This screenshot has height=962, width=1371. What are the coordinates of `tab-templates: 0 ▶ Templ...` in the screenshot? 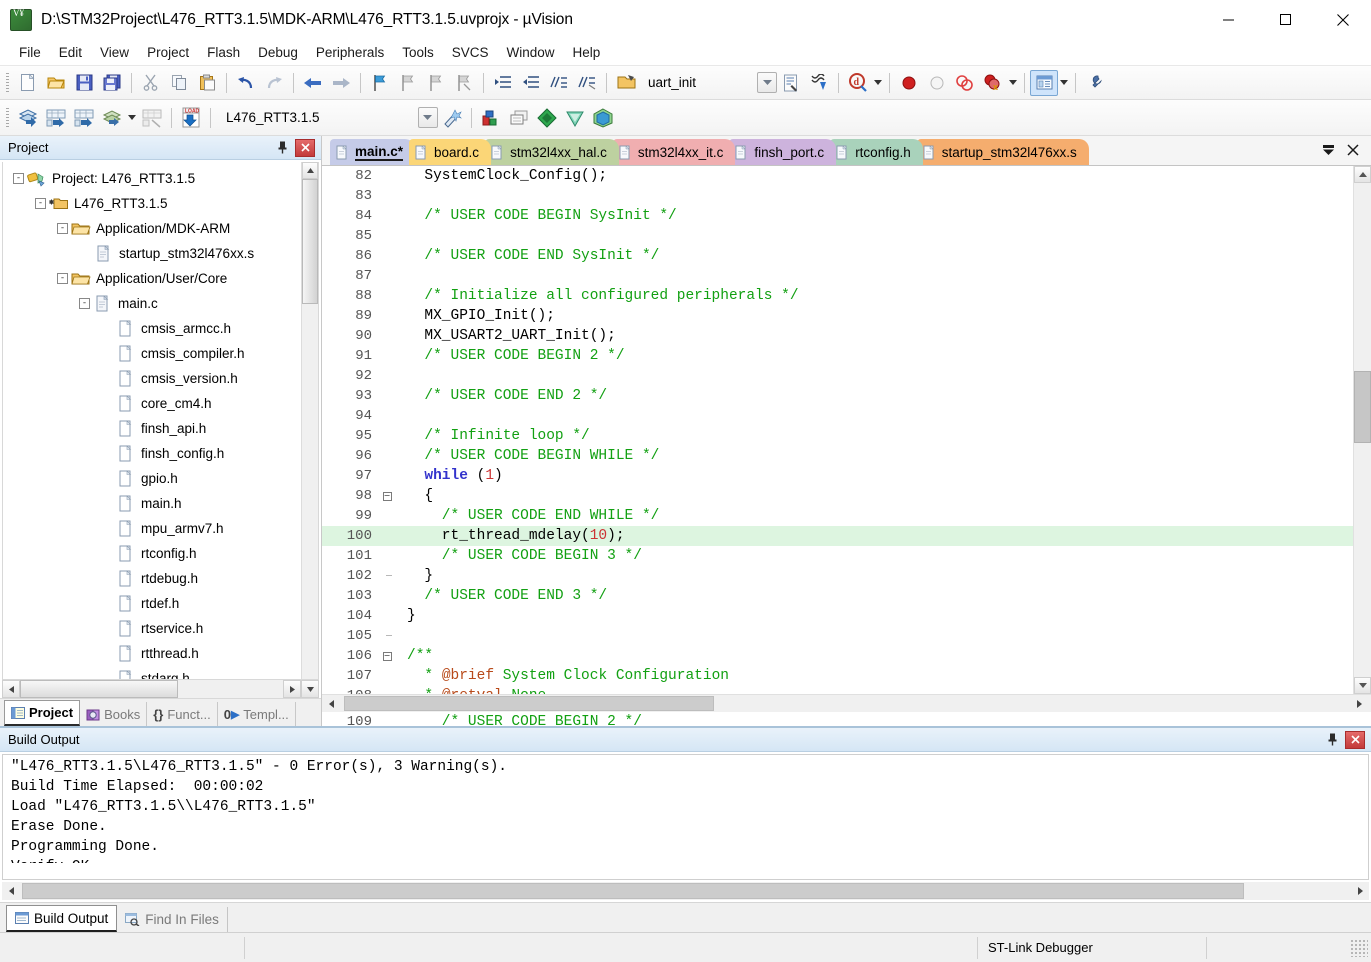 It's located at (257, 714).